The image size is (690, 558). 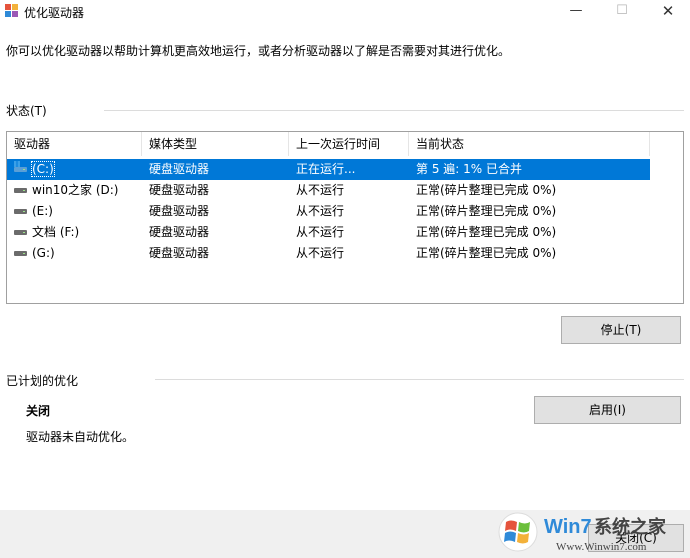 I want to click on defrag-app-icon, so click(x=11, y=10).